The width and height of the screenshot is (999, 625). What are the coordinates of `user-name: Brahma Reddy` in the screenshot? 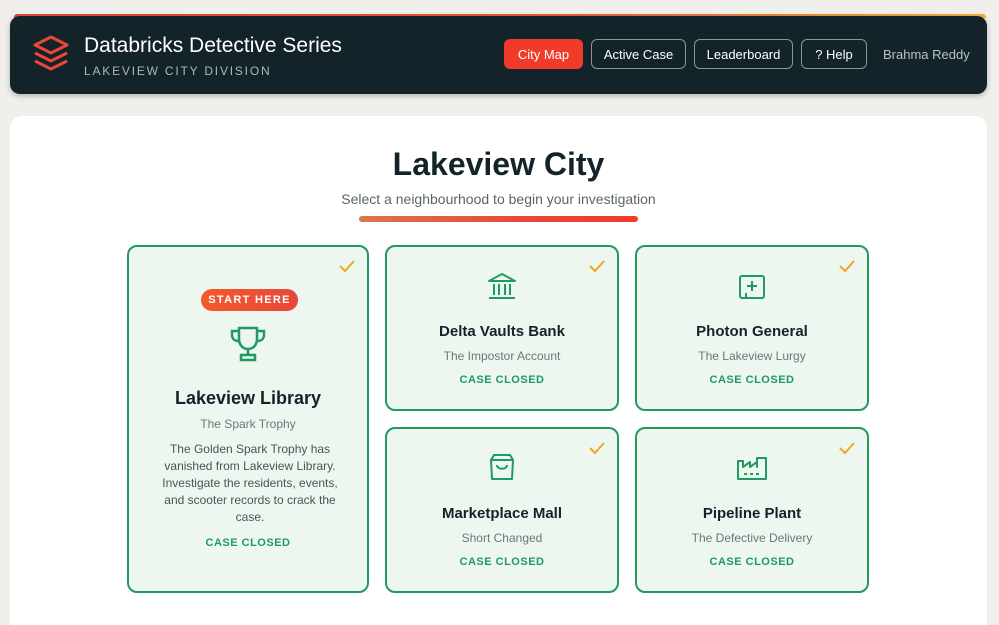 It's located at (926, 54).